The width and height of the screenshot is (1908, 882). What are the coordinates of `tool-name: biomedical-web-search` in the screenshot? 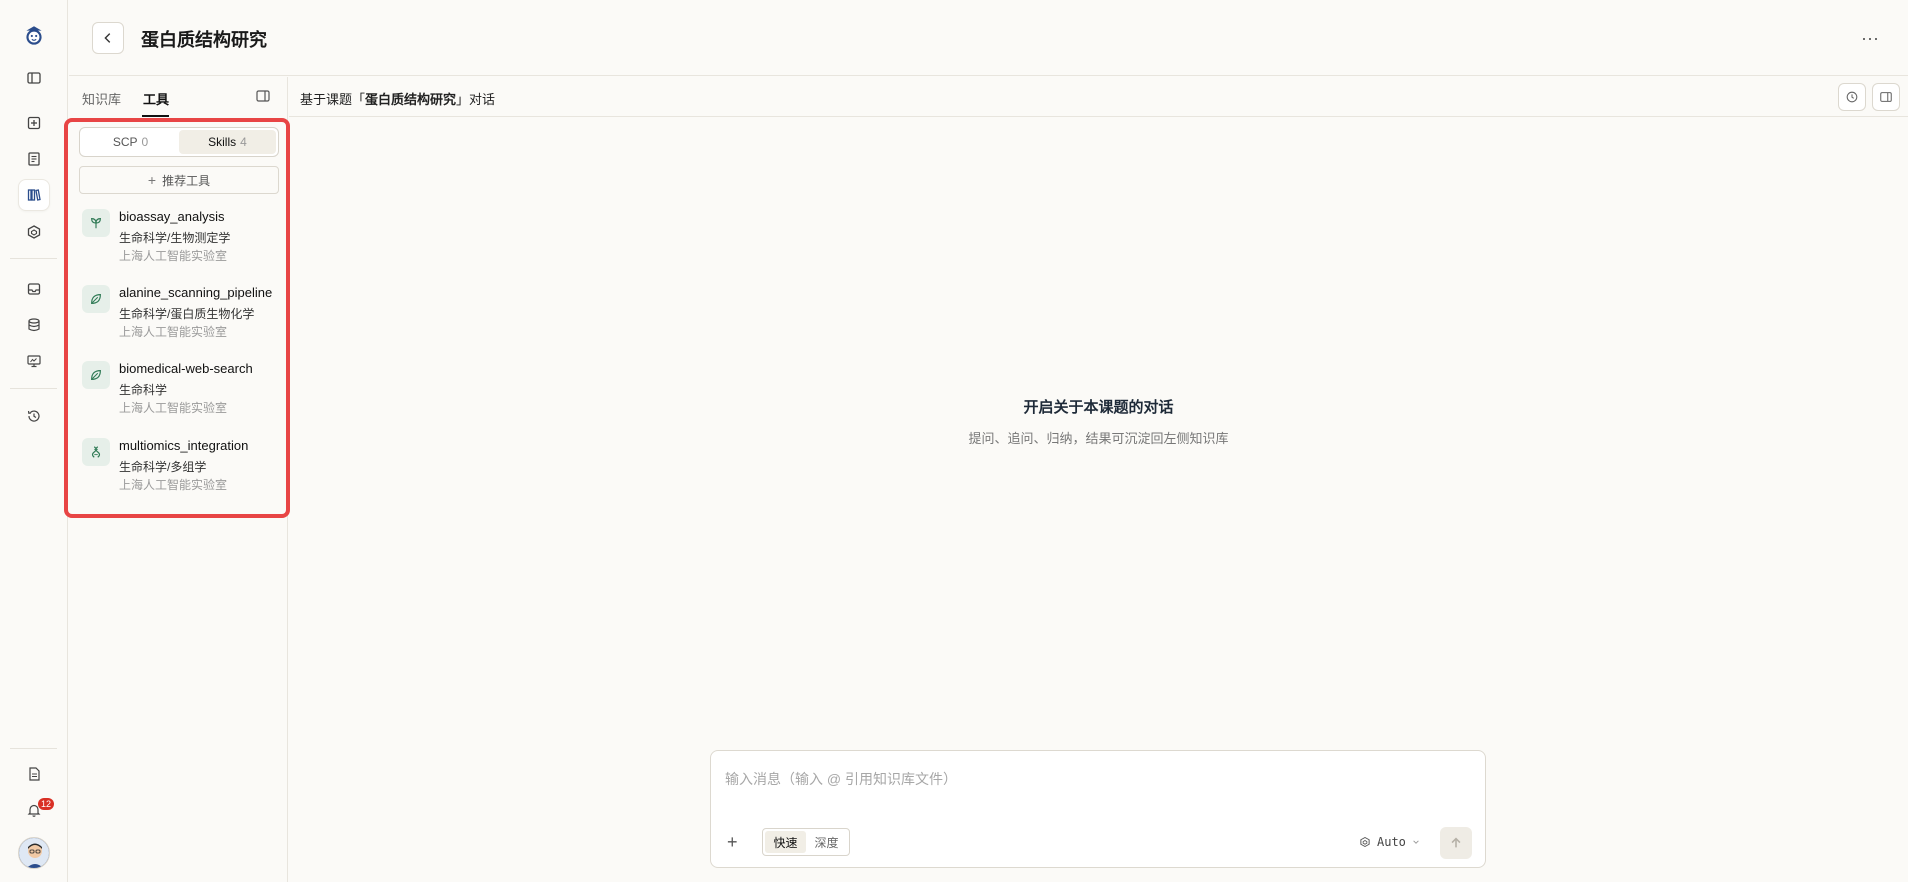 It's located at (186, 368).